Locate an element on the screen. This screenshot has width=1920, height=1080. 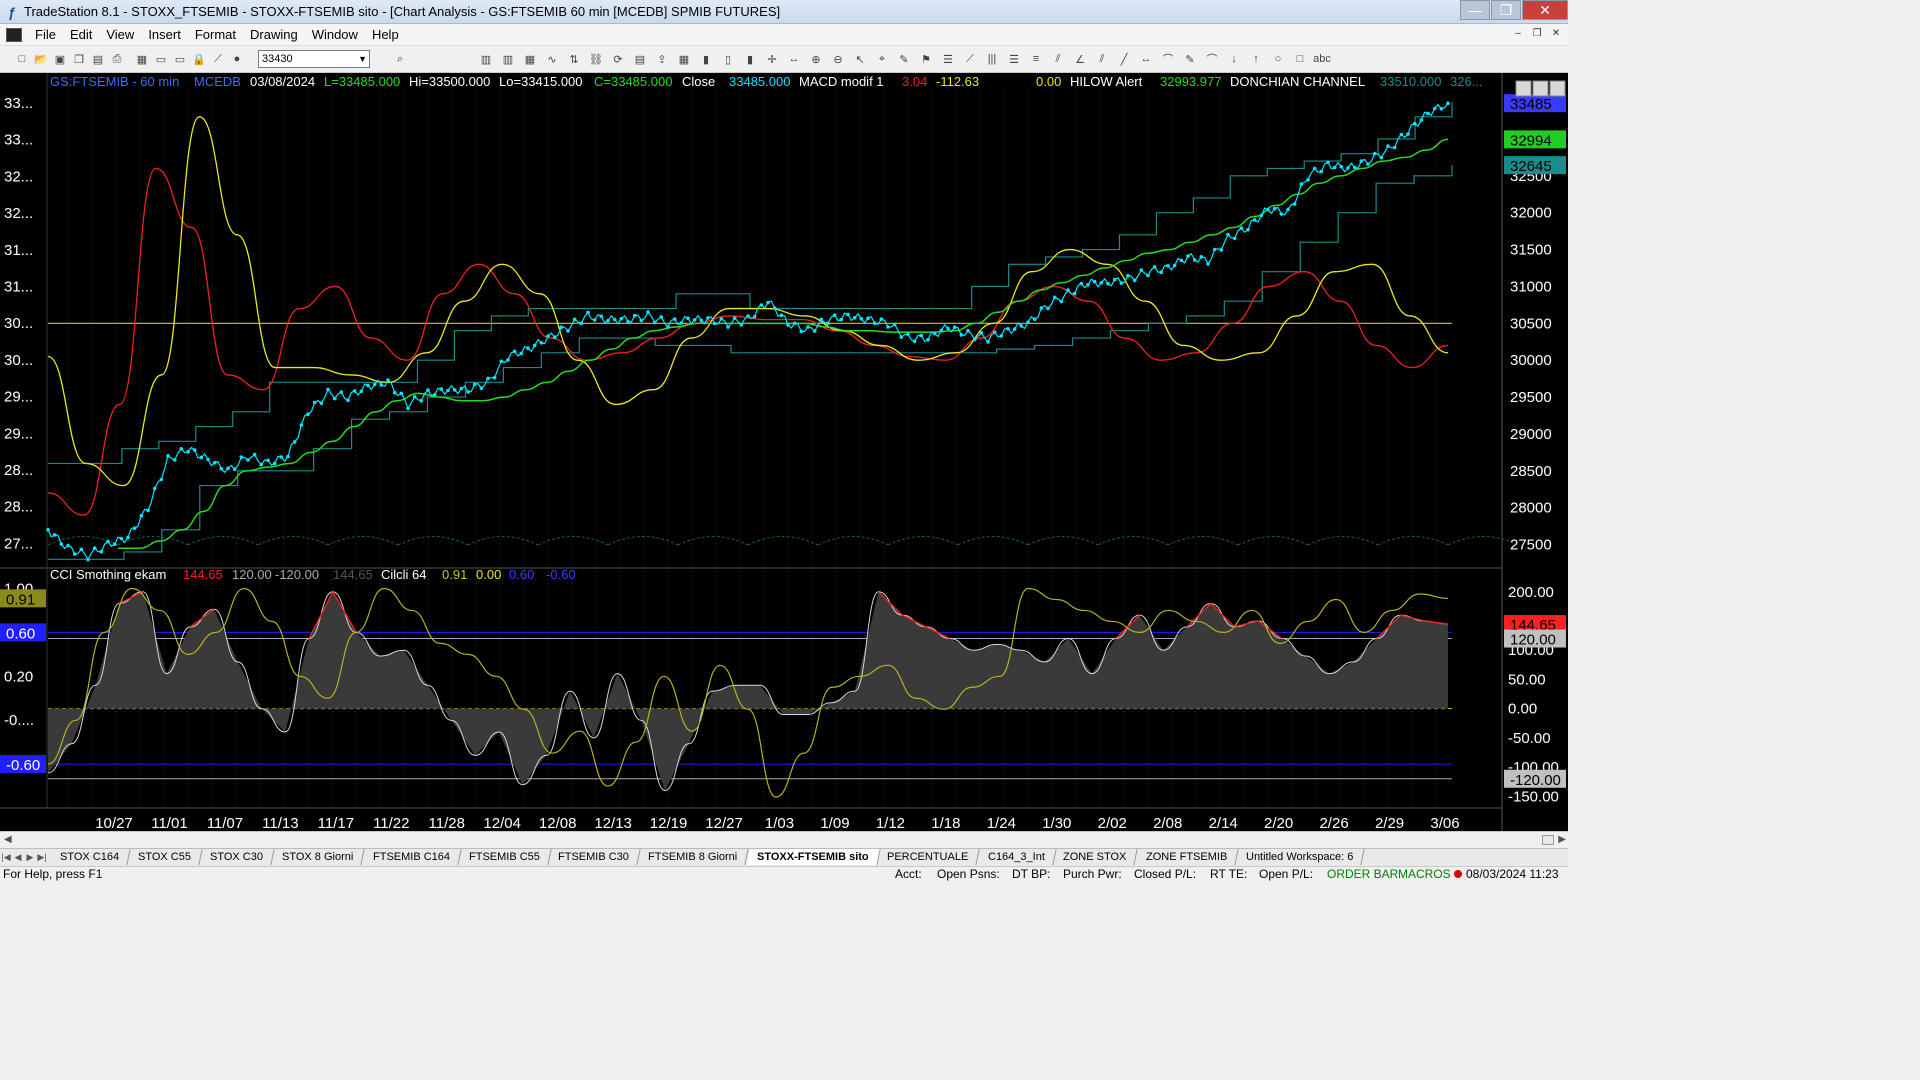
candle-icon: ▯ is located at coordinates (728, 59).